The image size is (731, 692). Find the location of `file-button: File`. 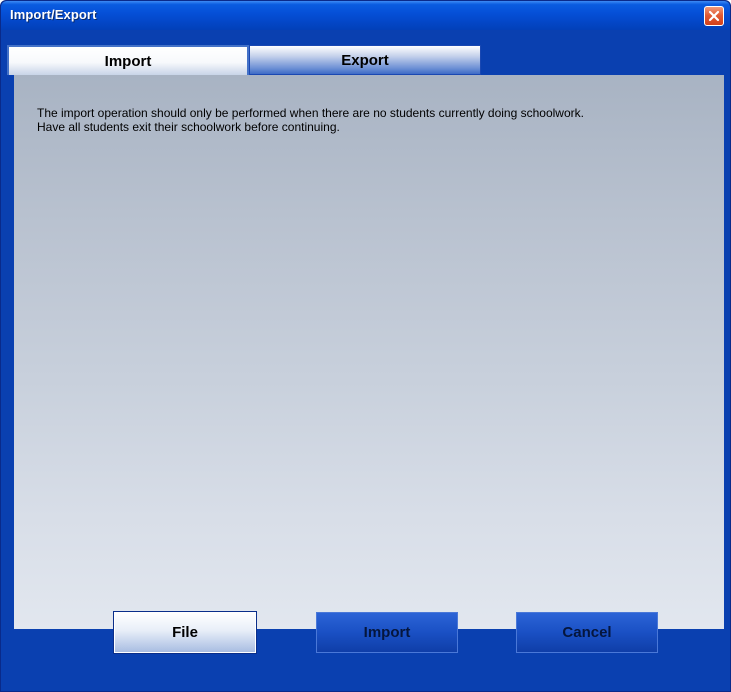

file-button: File is located at coordinates (185, 632).